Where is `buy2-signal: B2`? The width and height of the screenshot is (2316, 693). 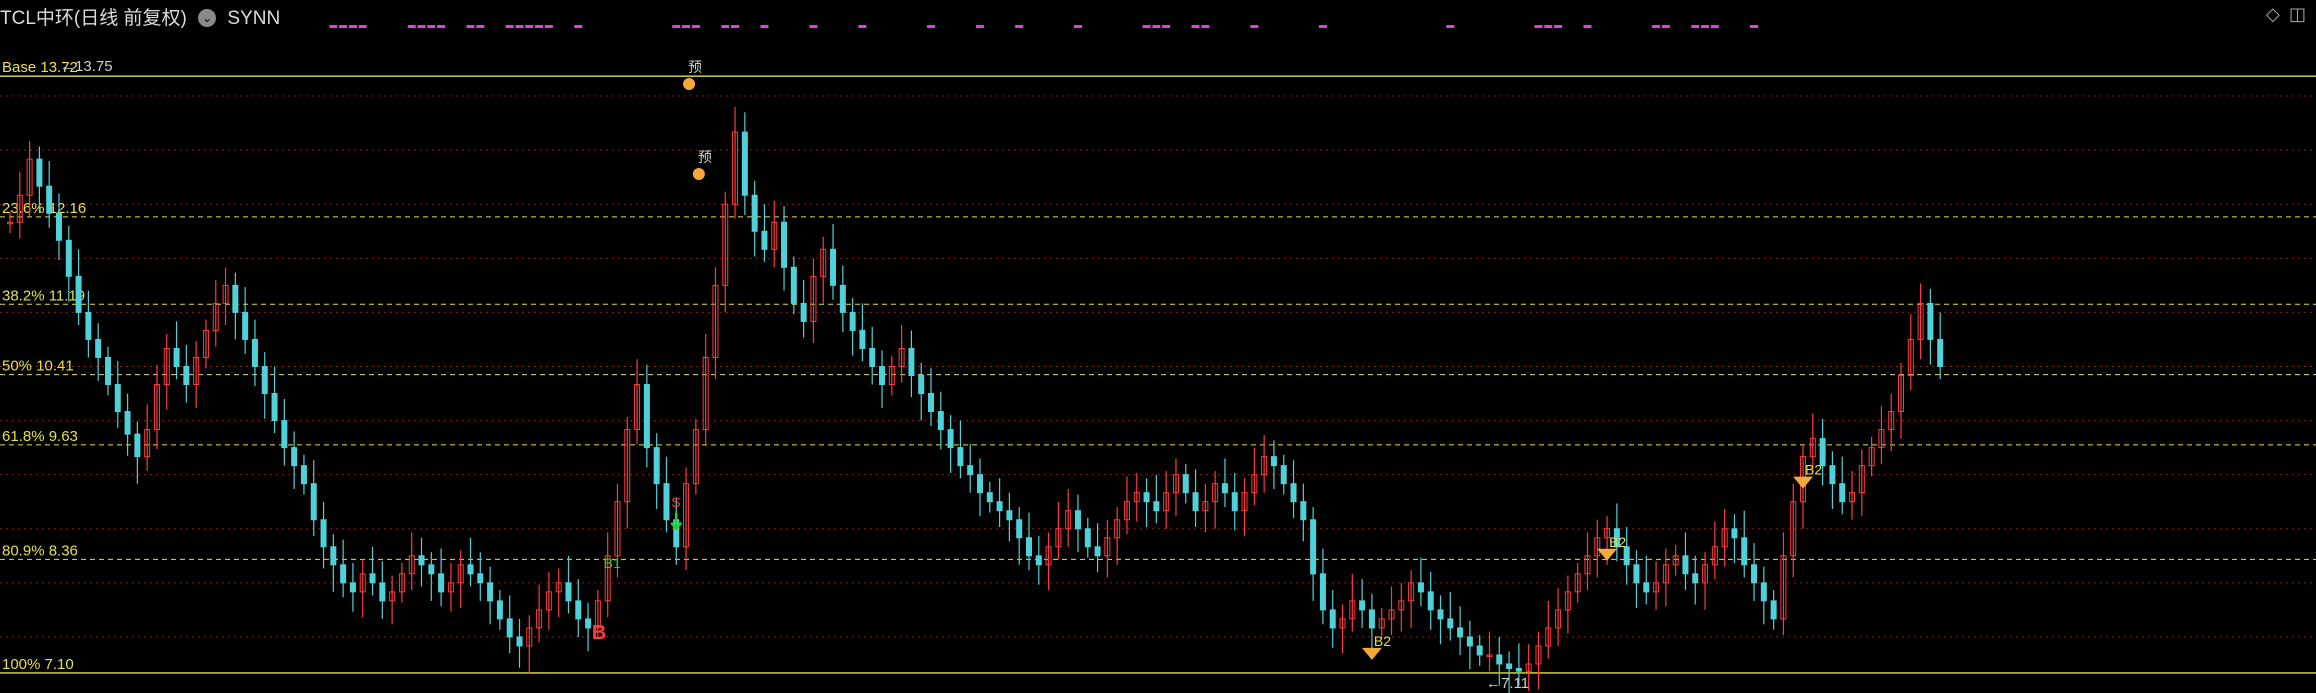 buy2-signal: B2 is located at coordinates (1813, 470).